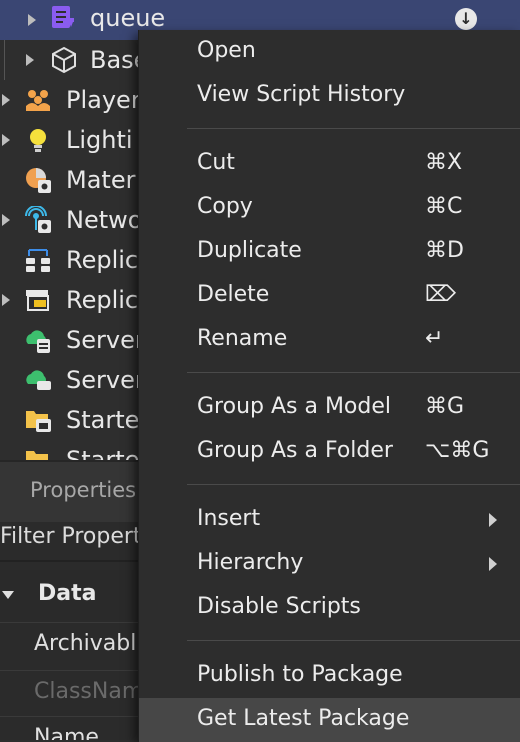  I want to click on menu-item-group-as-model: Group As a Model ⌘G, so click(329, 408).